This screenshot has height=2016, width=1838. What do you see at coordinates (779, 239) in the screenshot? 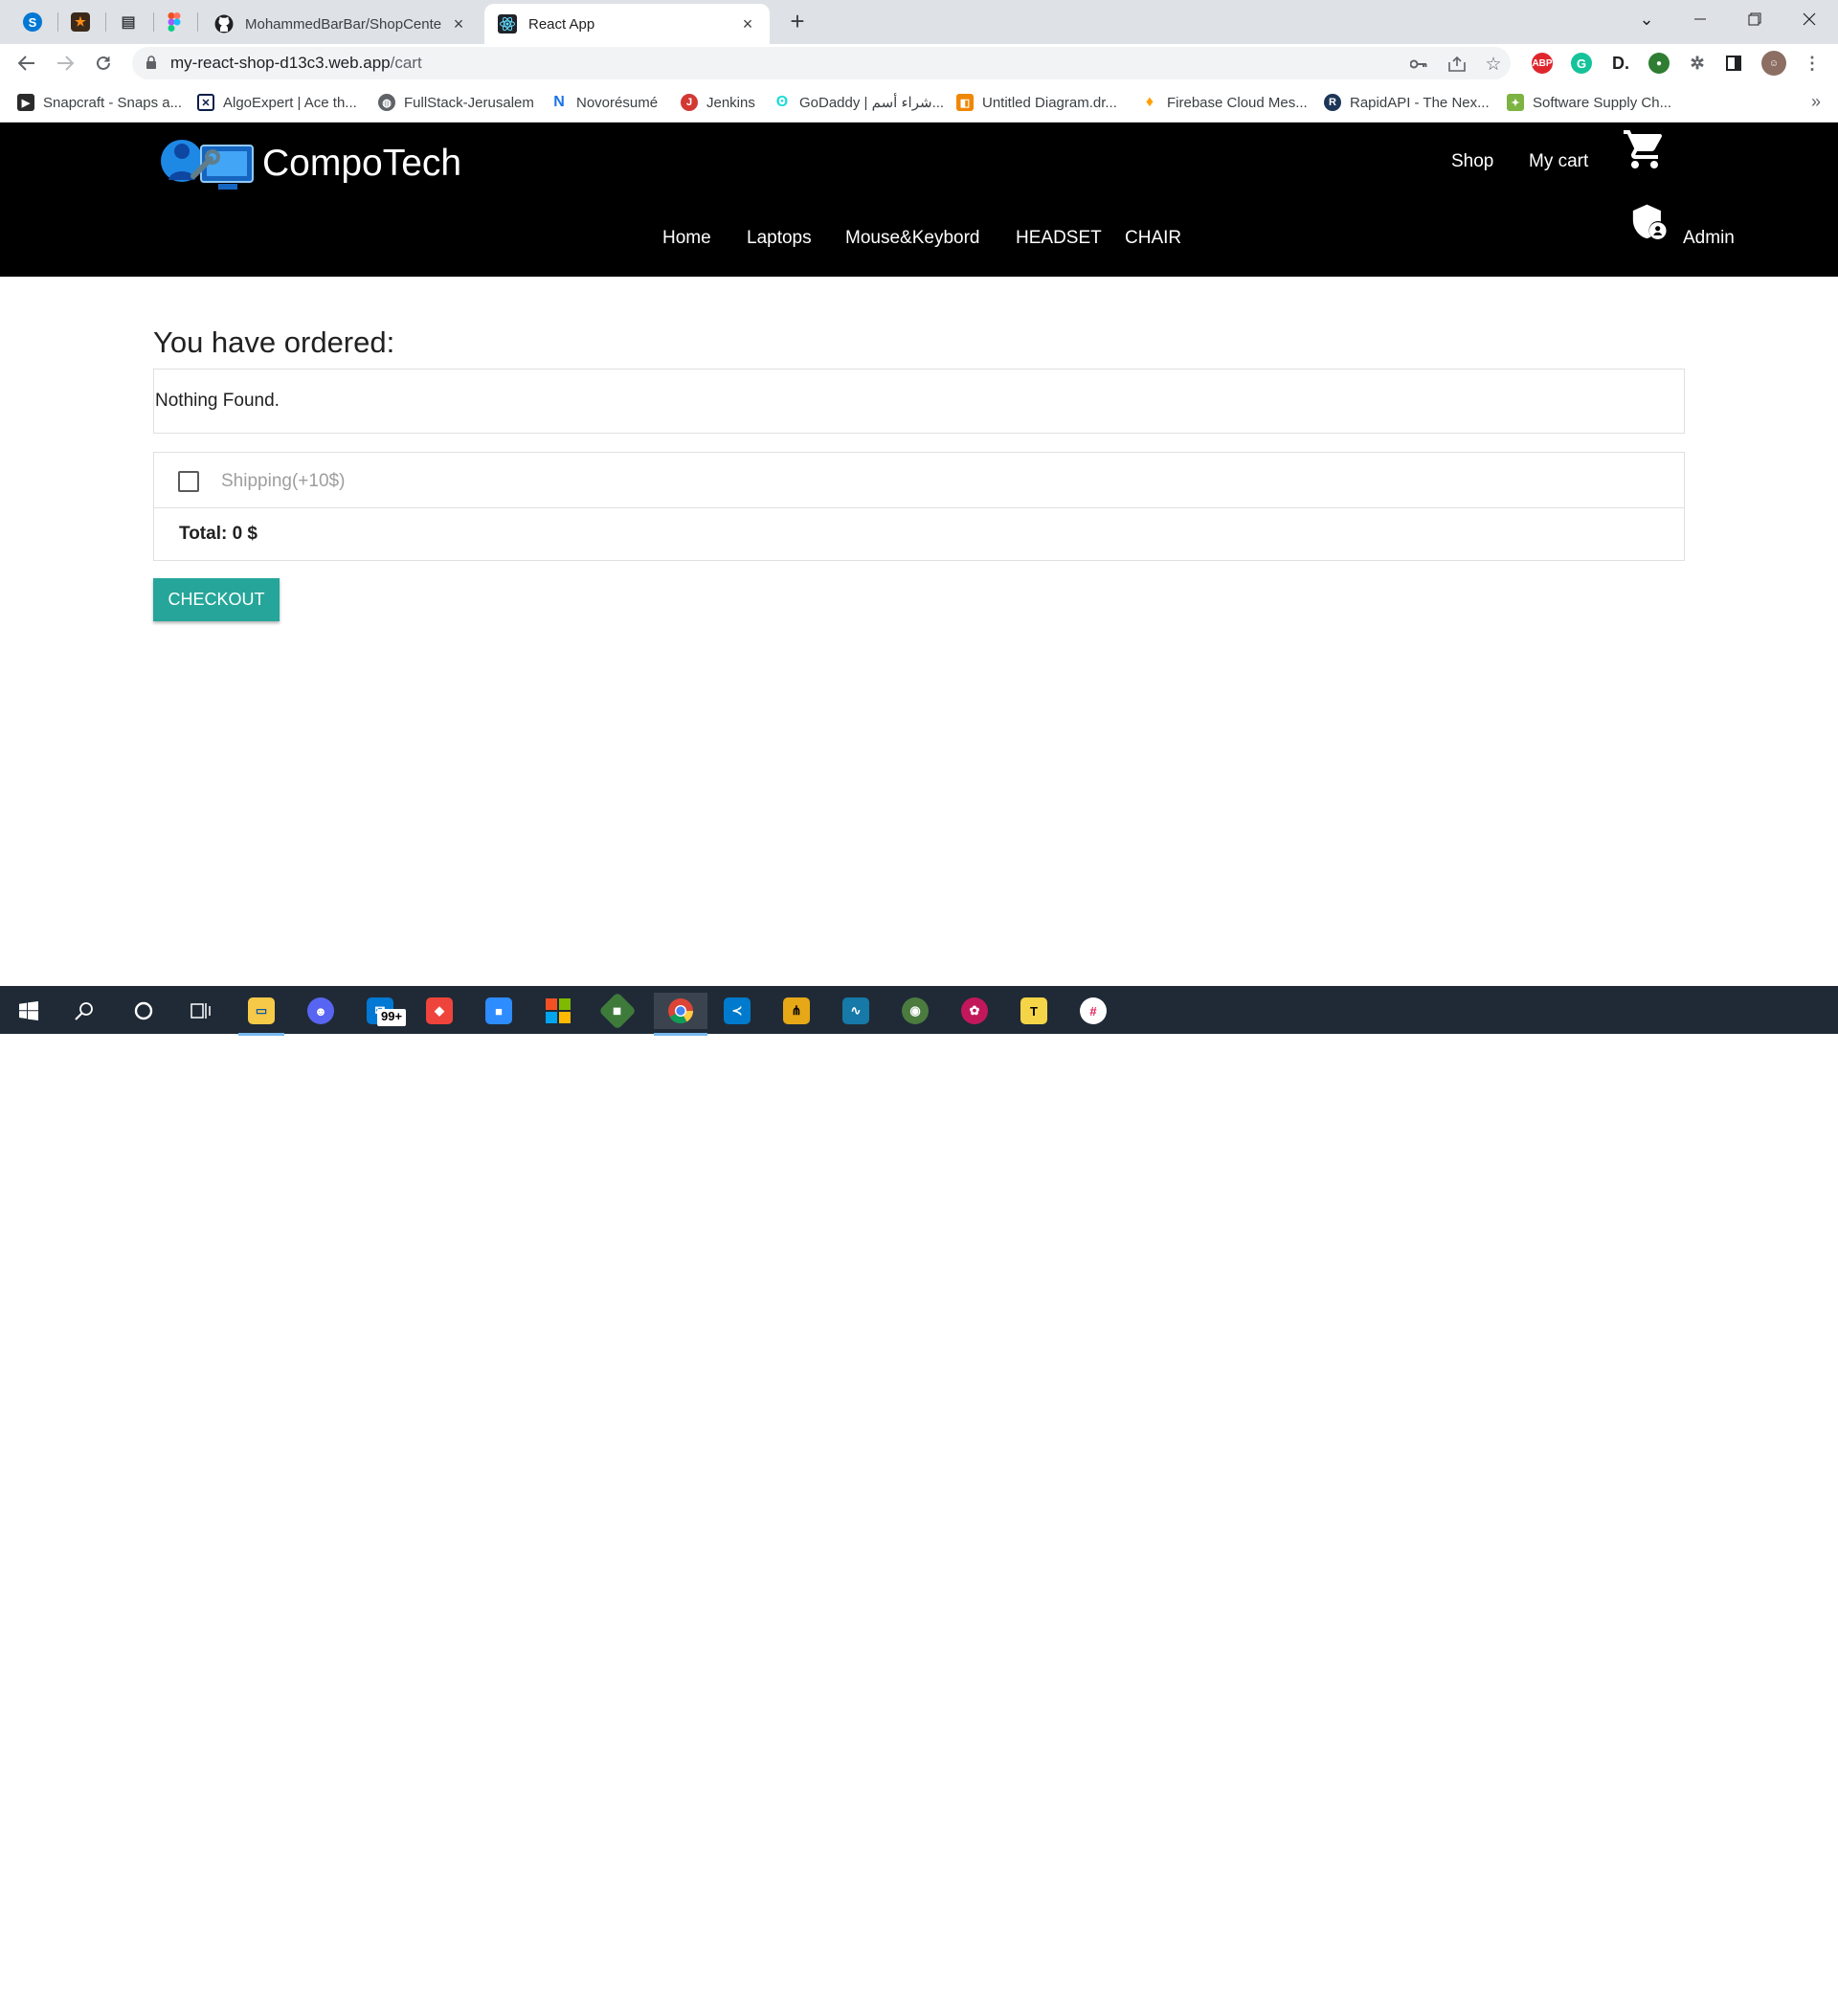
I see `menu-laptops: Laptops` at bounding box center [779, 239].